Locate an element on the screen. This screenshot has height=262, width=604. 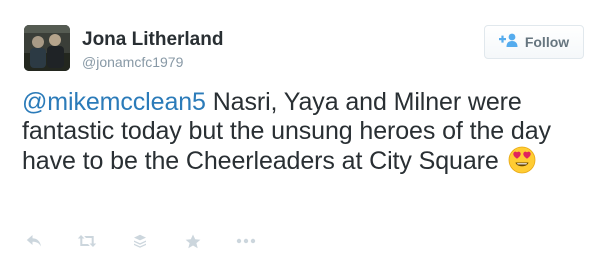
heart-eyes-emoji is located at coordinates (522, 163).